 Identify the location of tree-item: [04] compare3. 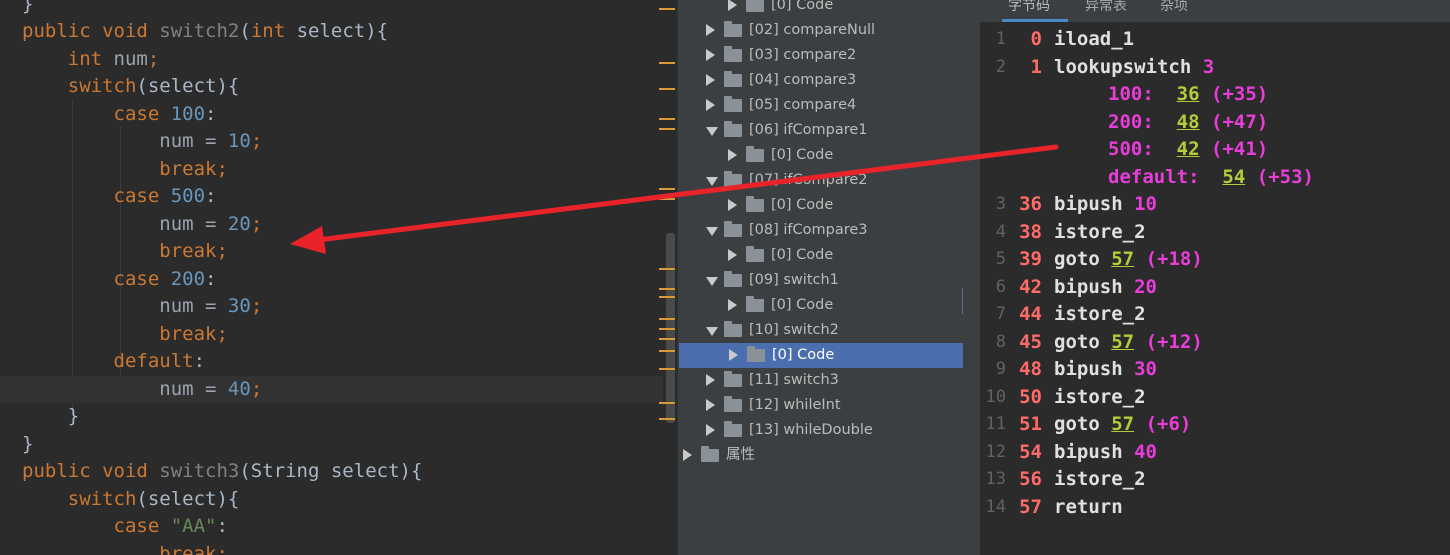
(829, 80).